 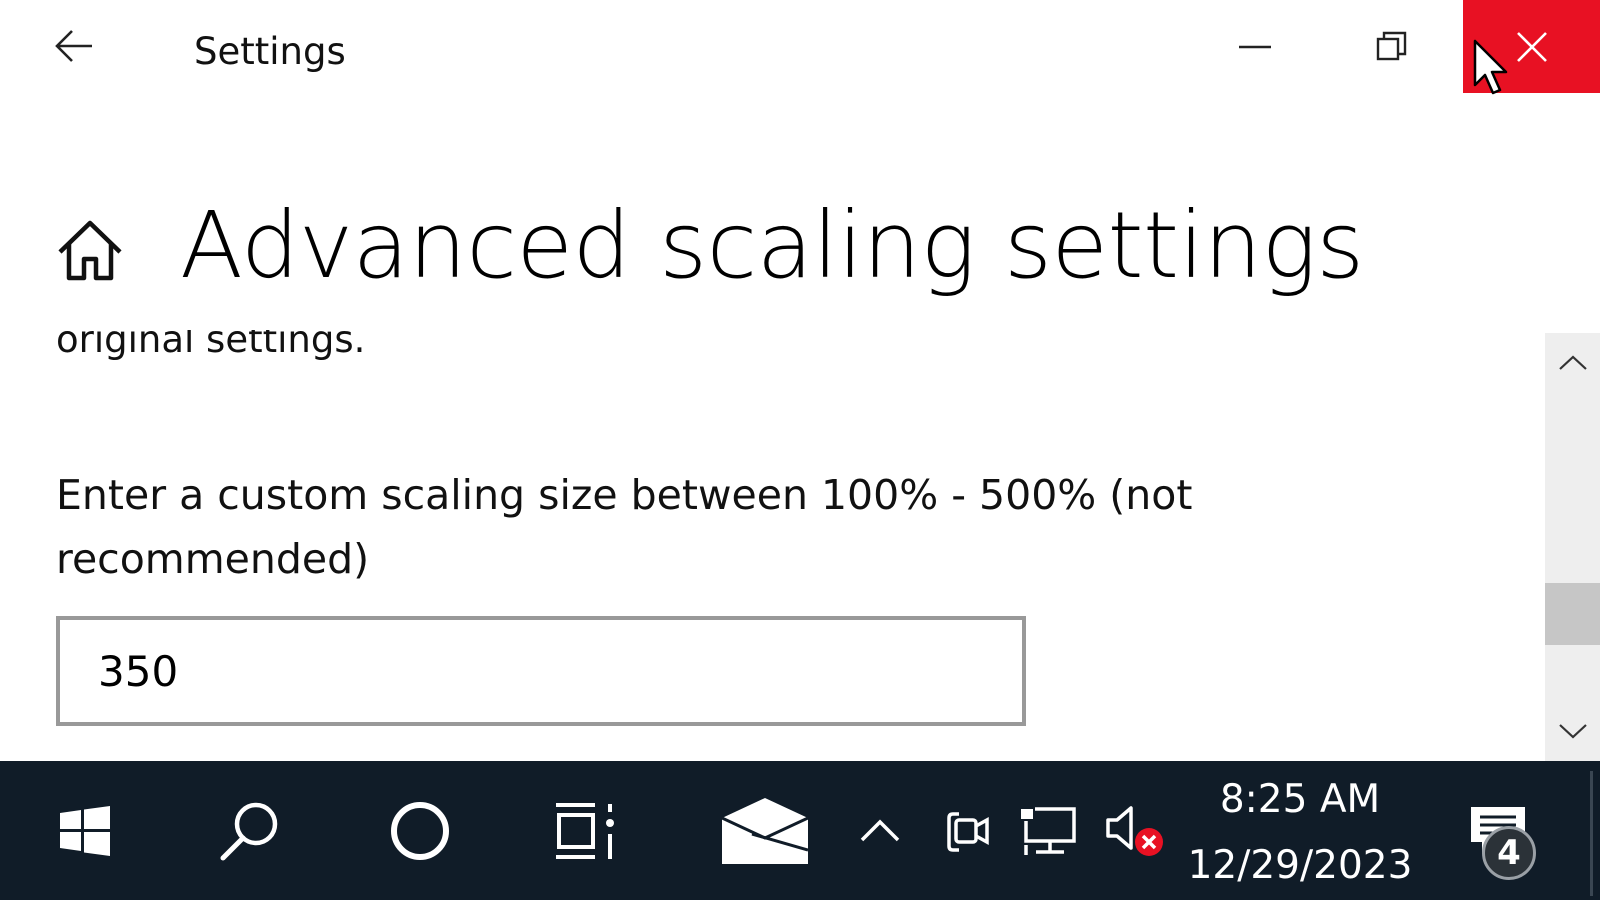 I want to click on restore-button, so click(x=1392, y=46).